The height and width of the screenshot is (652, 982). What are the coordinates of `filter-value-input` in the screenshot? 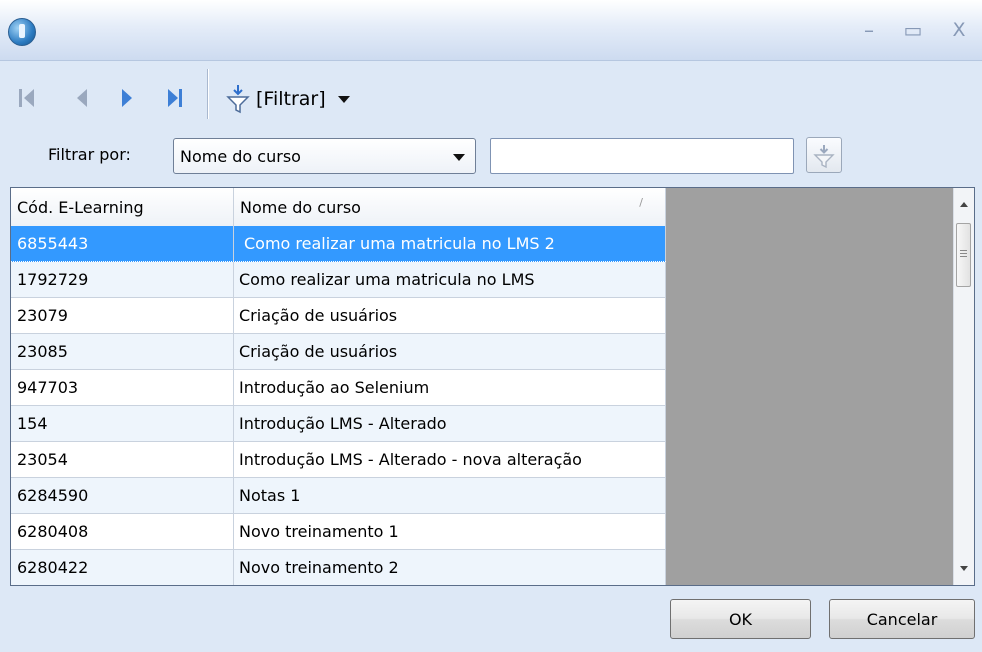 It's located at (642, 156).